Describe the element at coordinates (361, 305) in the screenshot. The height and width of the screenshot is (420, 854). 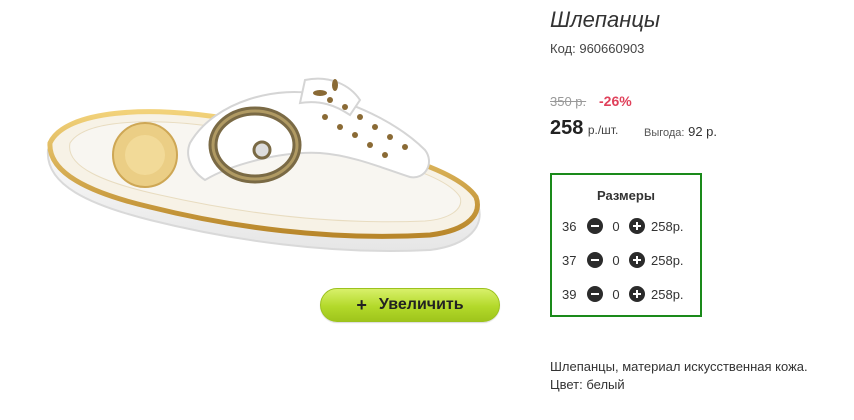
I see `plus-icon: +` at that location.